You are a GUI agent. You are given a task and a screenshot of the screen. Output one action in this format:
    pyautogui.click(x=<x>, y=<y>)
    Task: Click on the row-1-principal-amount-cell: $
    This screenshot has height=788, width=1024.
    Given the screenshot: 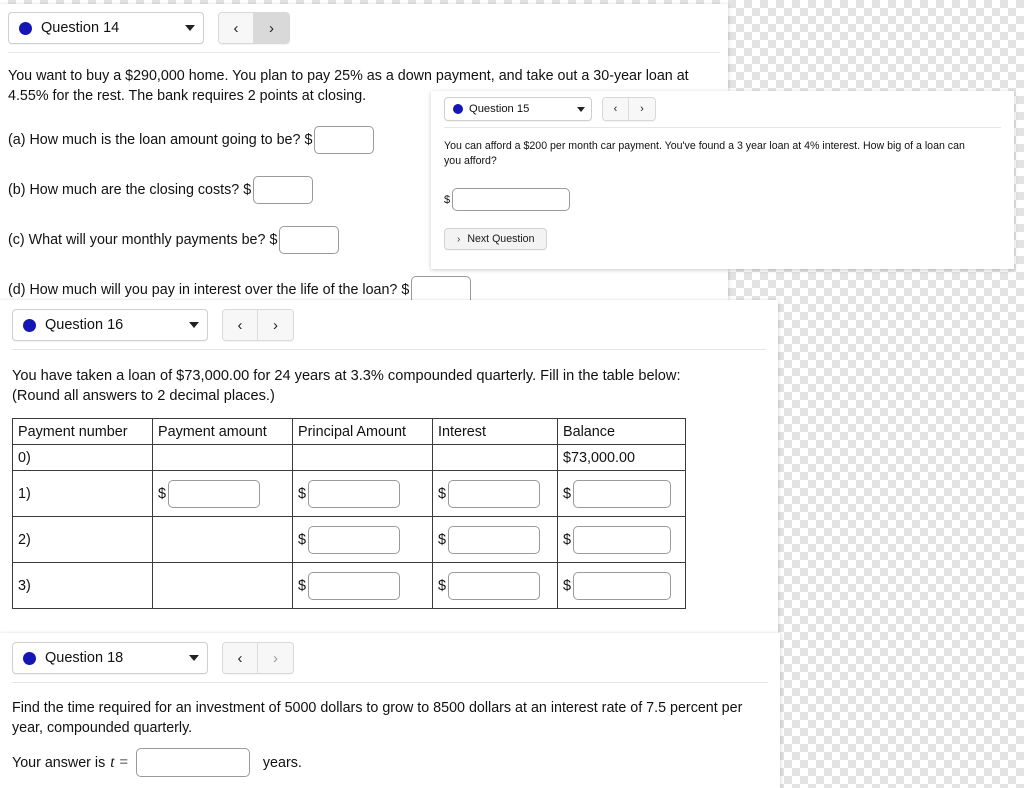 What is the action you would take?
    pyautogui.click(x=363, y=494)
    